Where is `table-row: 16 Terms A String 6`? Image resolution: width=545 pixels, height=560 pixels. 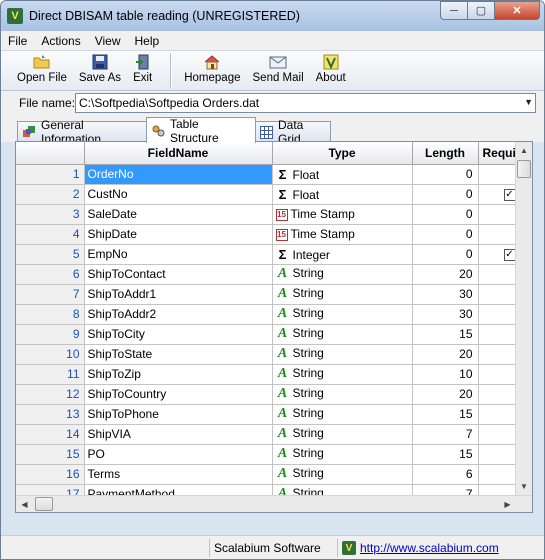
table-row: 16 Terms A String 6 is located at coordinates (267, 474).